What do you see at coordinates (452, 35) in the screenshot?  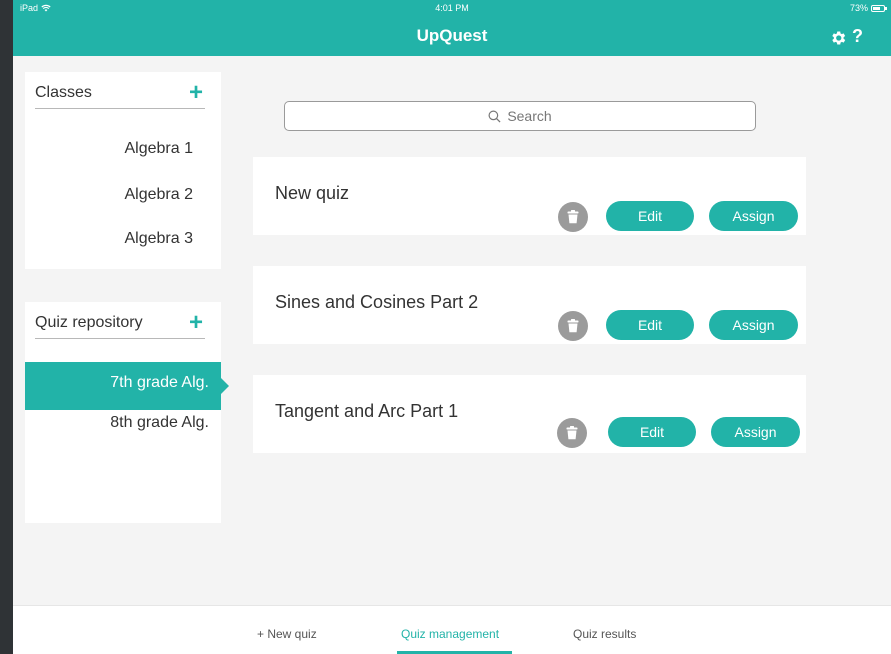 I see `app-title: UpQuest` at bounding box center [452, 35].